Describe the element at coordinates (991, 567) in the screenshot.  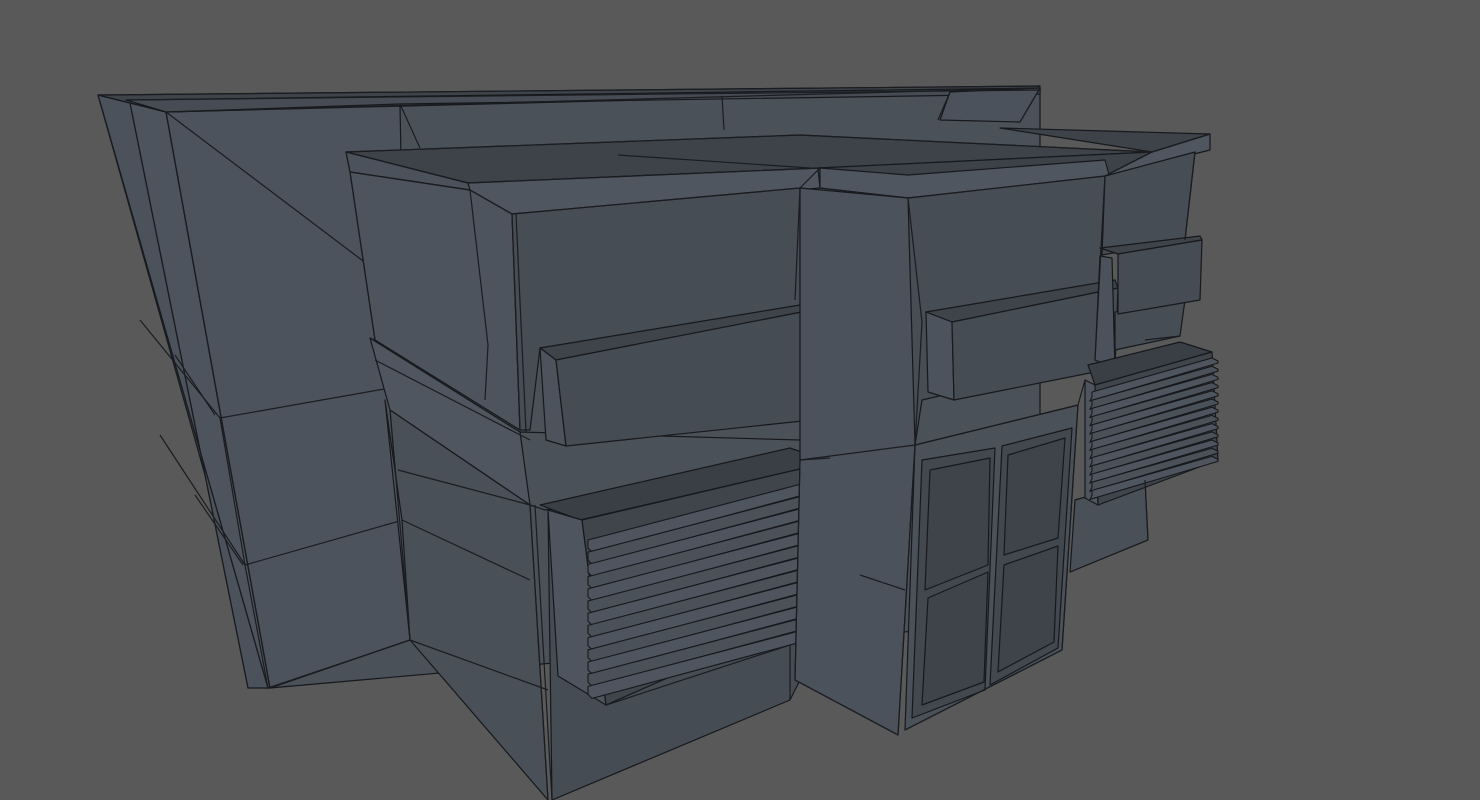
I see `double-door` at that location.